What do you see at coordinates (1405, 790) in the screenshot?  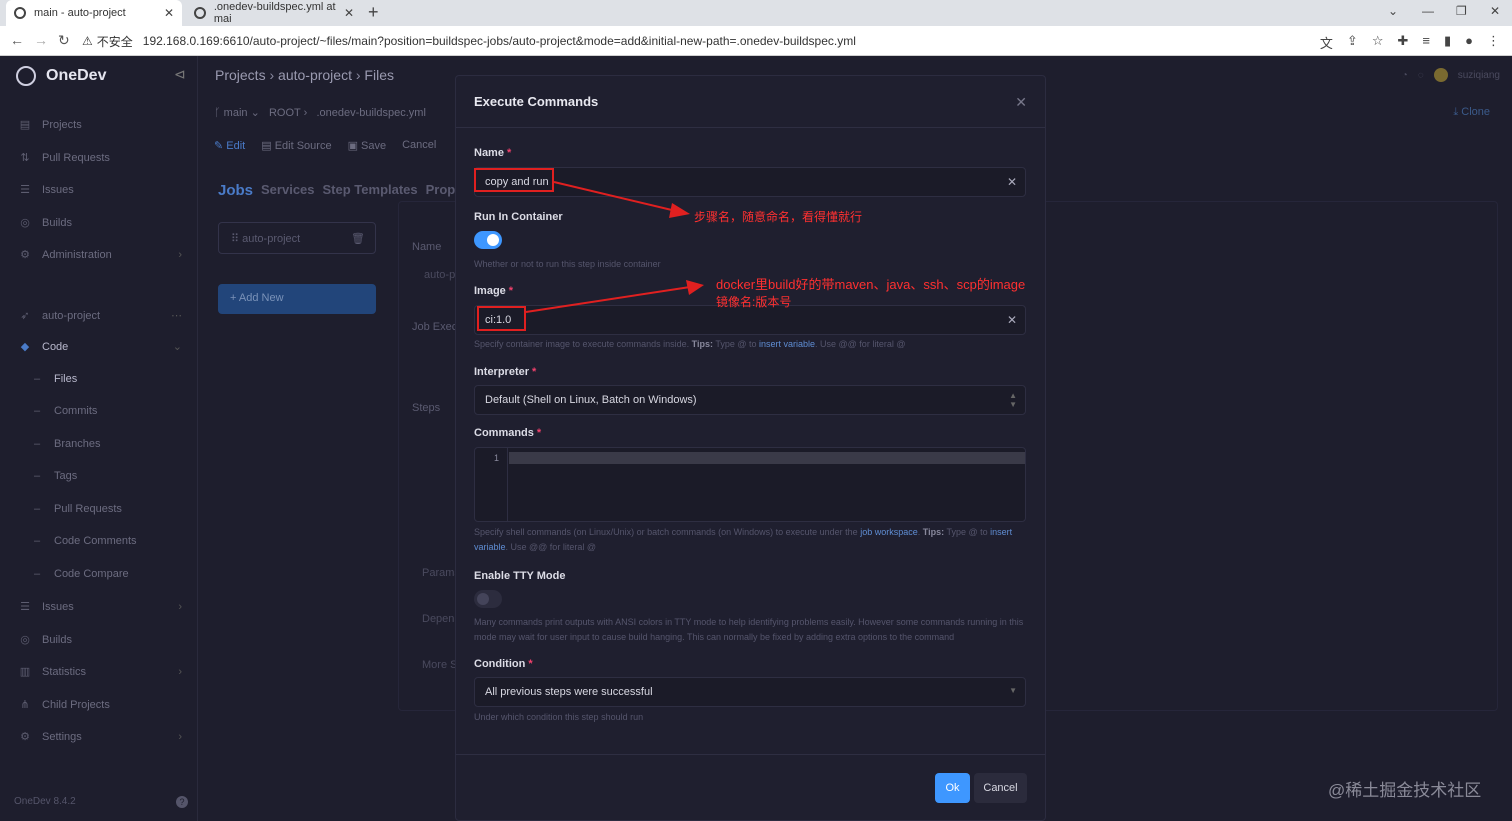 I see `watermark: @稀土掘金技术社区` at bounding box center [1405, 790].